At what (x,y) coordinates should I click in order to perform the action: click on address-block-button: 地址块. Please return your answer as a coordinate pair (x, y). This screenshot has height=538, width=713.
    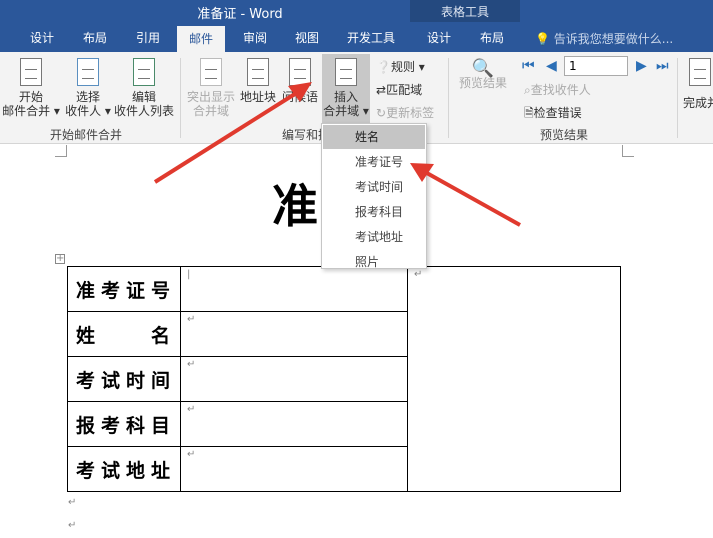
    Looking at the image, I should click on (258, 81).